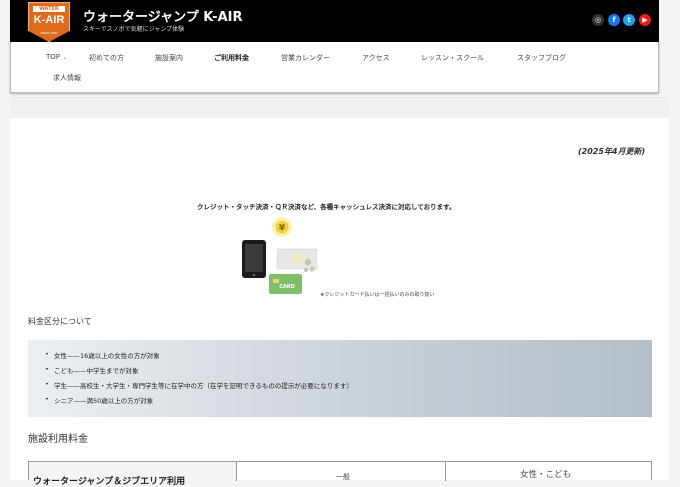  I want to click on smartphone-icon, so click(254, 259).